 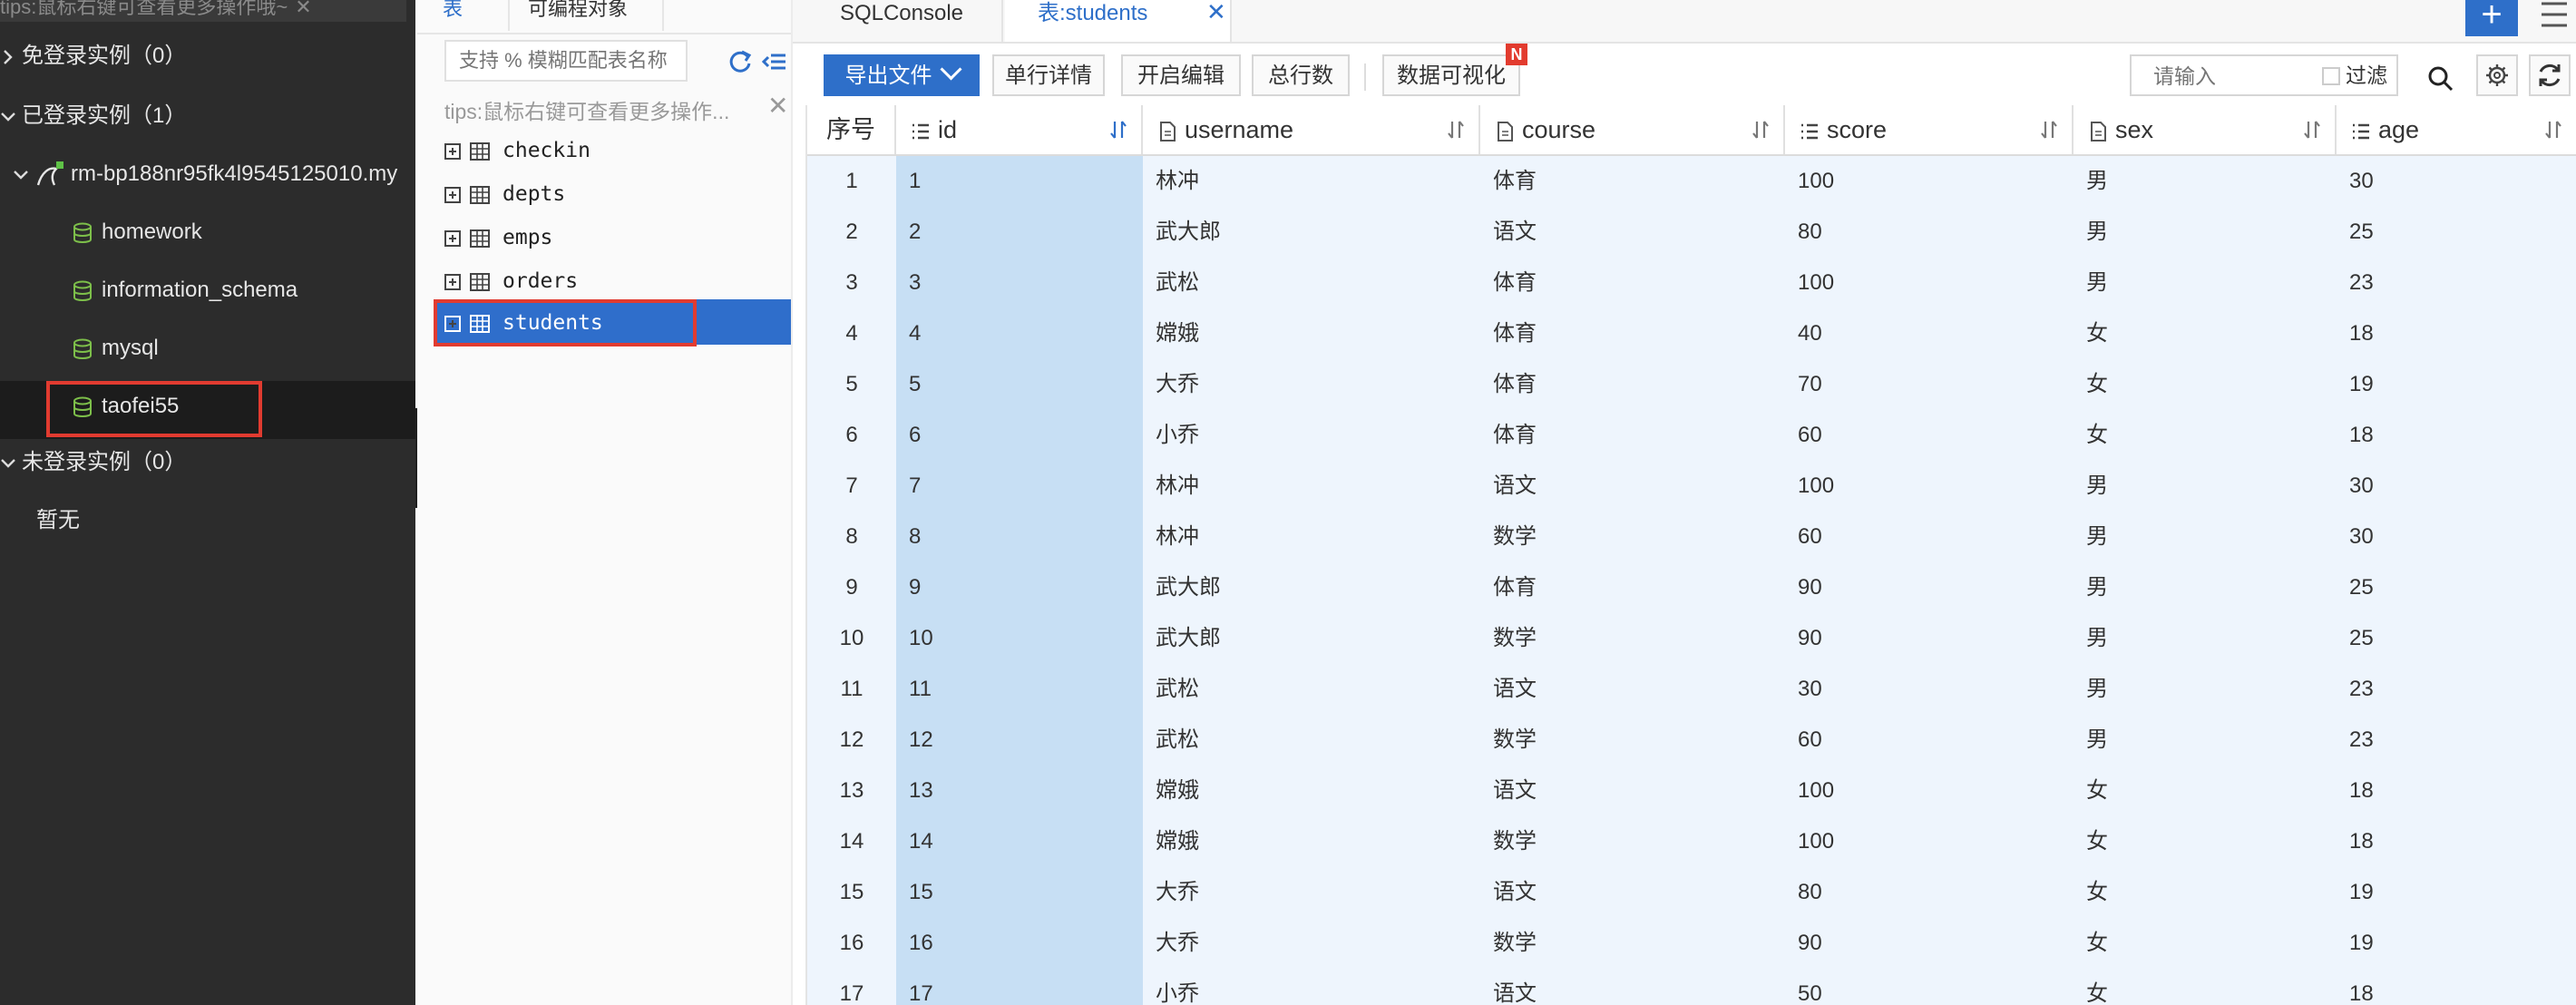 I want to click on cell-username: 武松, so click(x=1311, y=740).